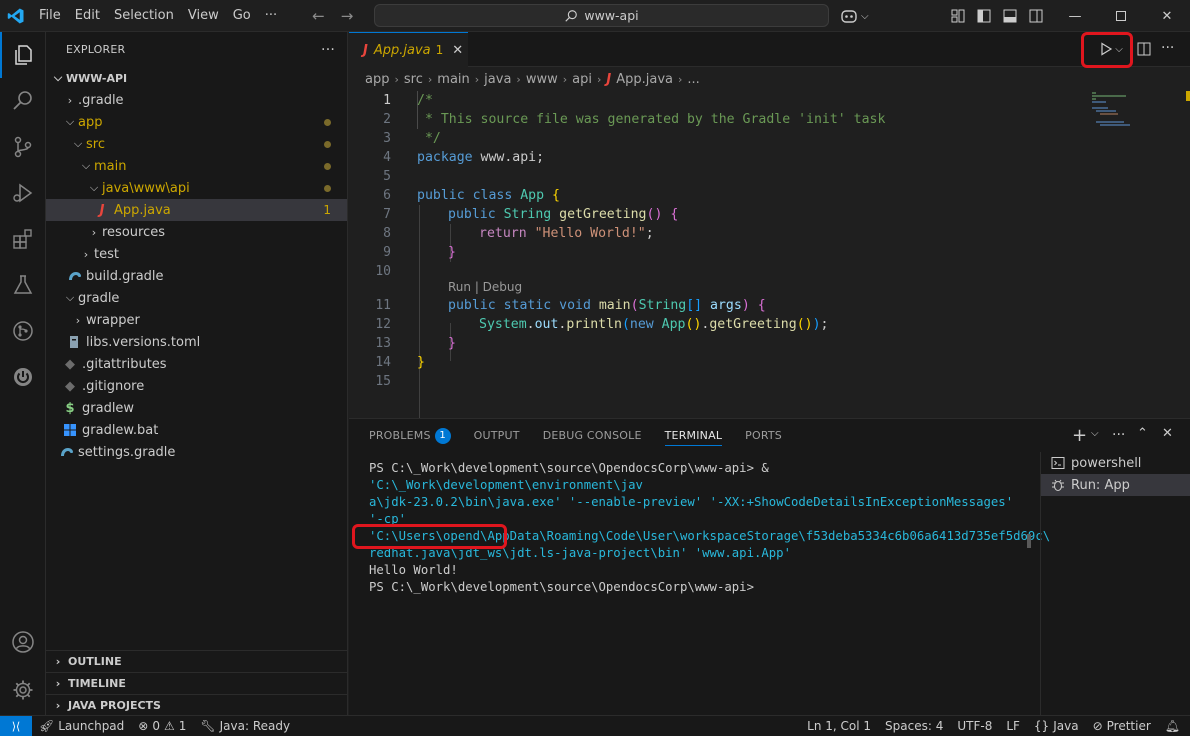 This screenshot has height=736, width=1190. I want to click on spring-boot-activity, so click(23, 377).